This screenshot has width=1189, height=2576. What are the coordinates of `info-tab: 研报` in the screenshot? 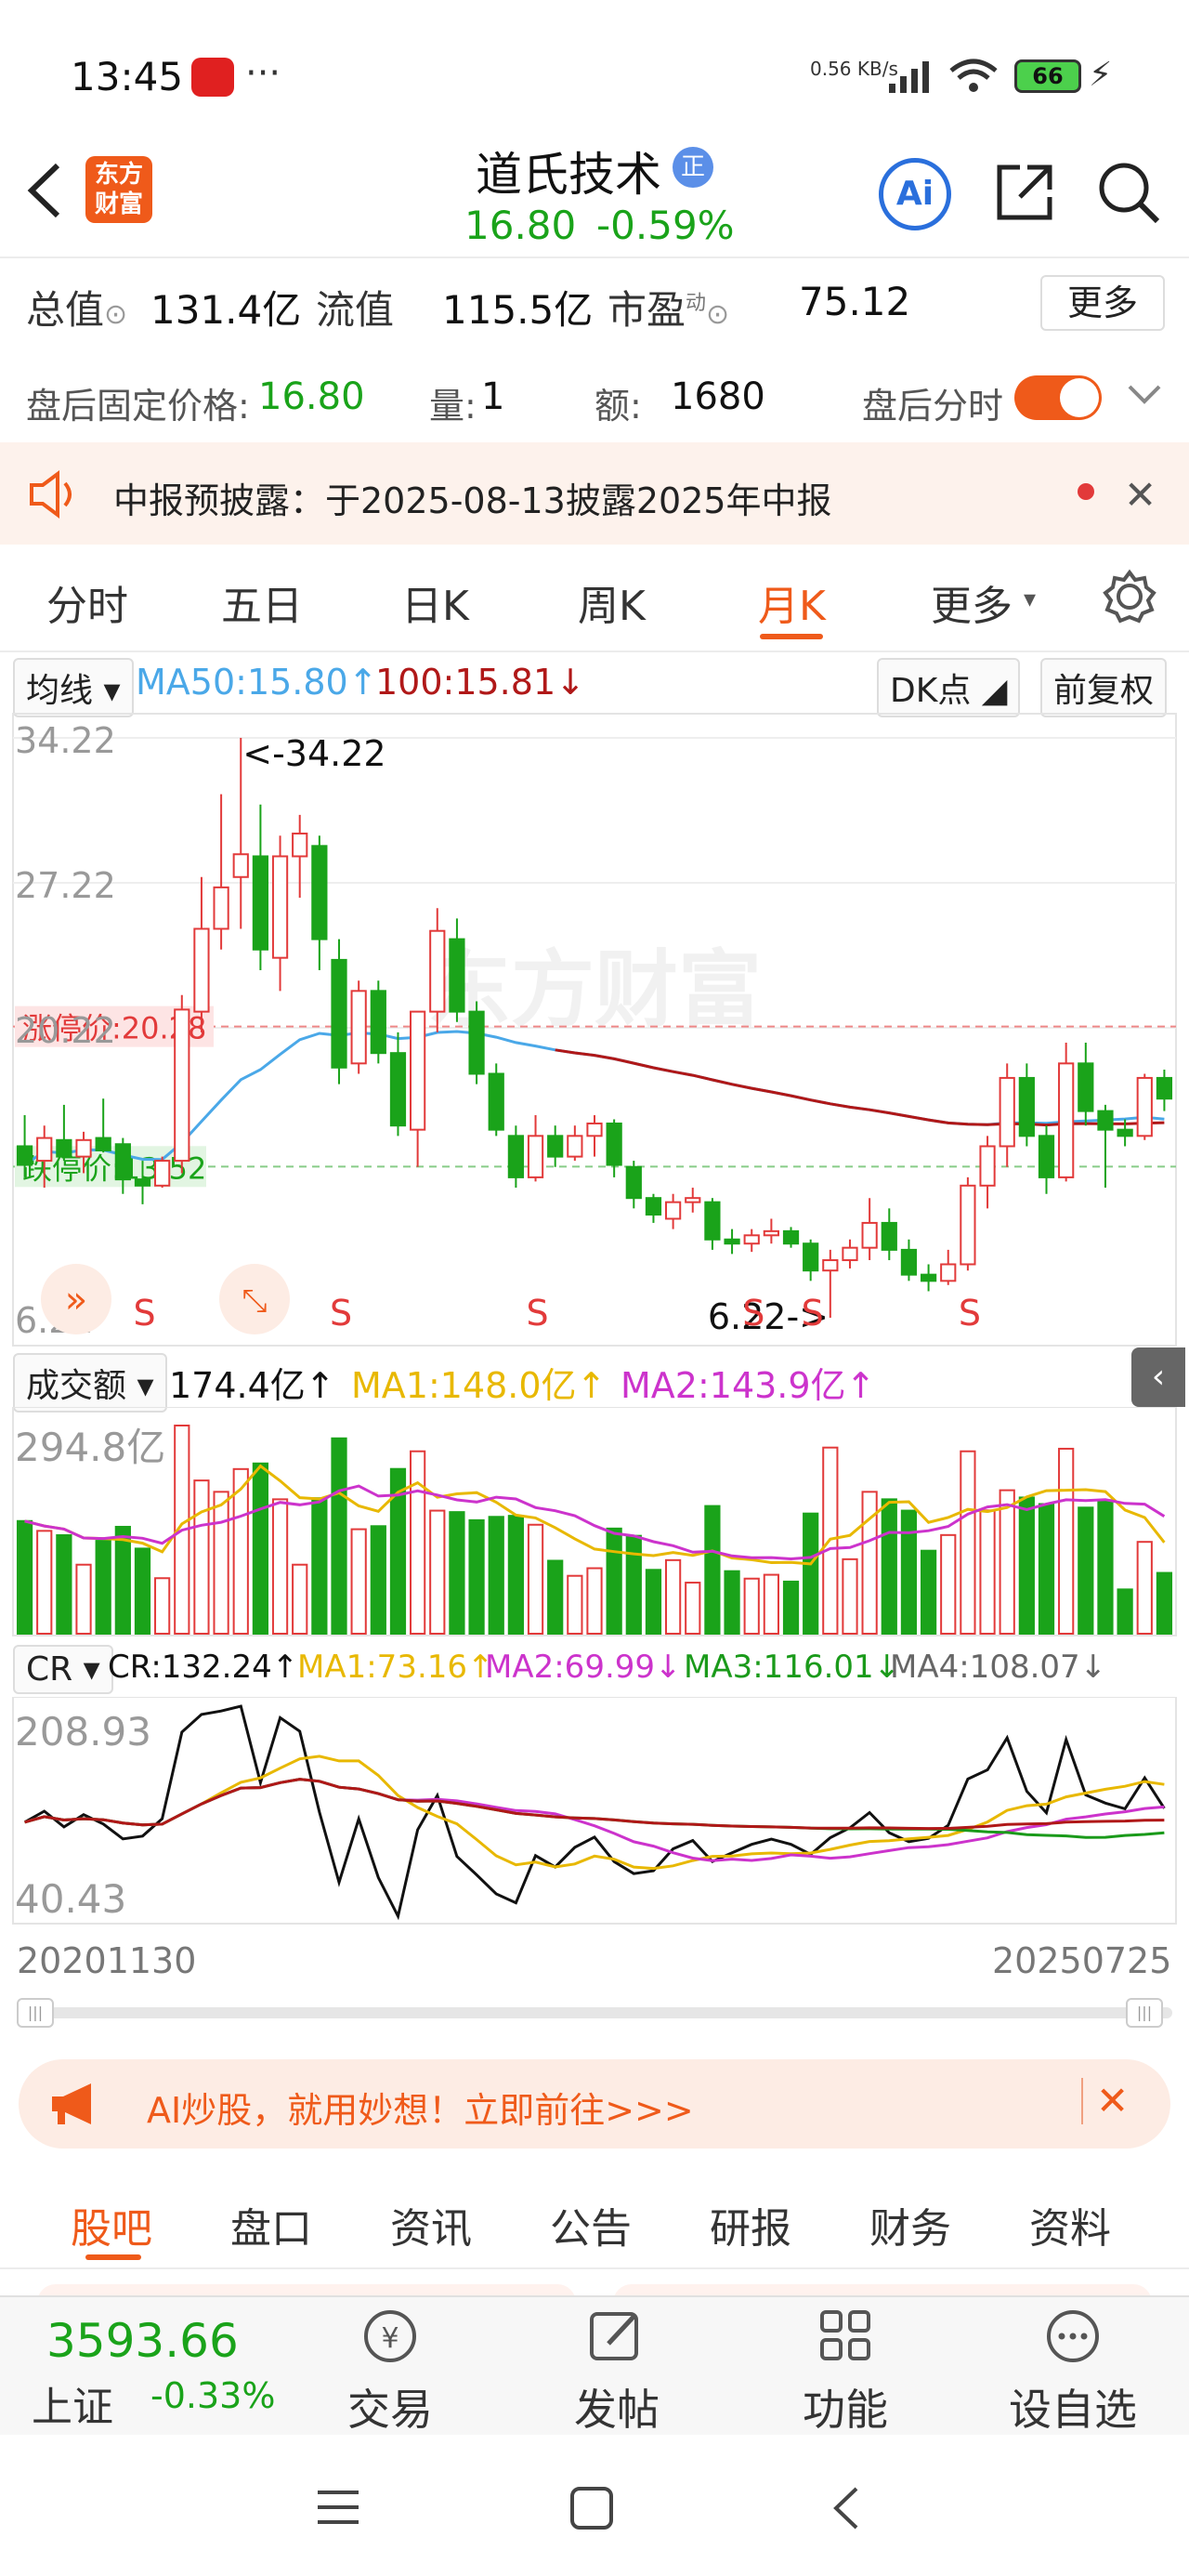 It's located at (751, 2224).